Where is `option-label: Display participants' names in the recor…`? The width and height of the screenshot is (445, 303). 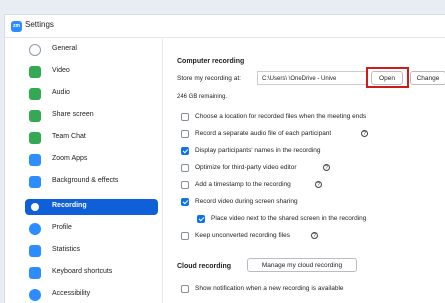 option-label: Display participants' names in the recor… is located at coordinates (258, 150).